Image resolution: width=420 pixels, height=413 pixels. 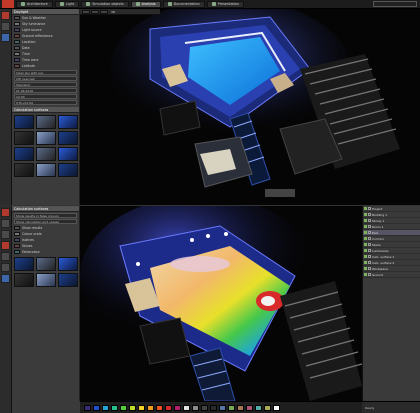 What do you see at coordinates (5, 234) in the screenshot?
I see `rotate-tool-icon` at bounding box center [5, 234].